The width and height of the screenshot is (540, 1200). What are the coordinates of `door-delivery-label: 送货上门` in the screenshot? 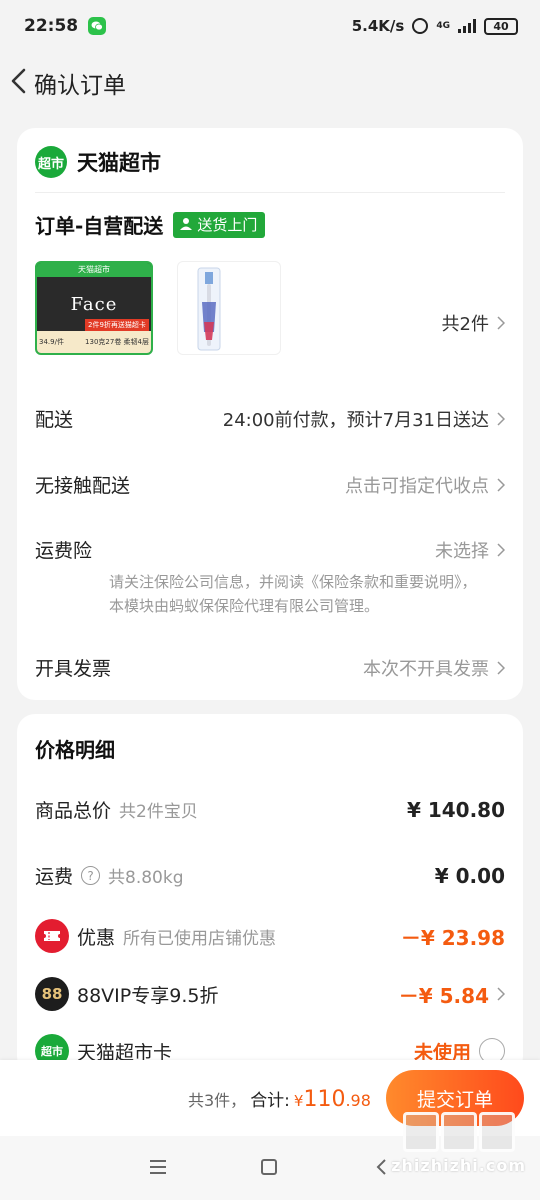 It's located at (227, 224).